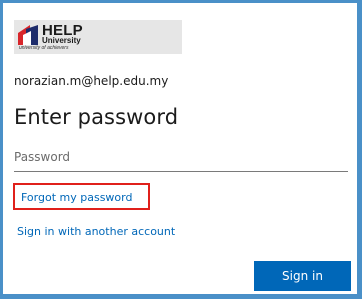 This screenshot has width=362, height=299. What do you see at coordinates (98, 37) in the screenshot?
I see `organization-logo: HELP University university of achievers` at bounding box center [98, 37].